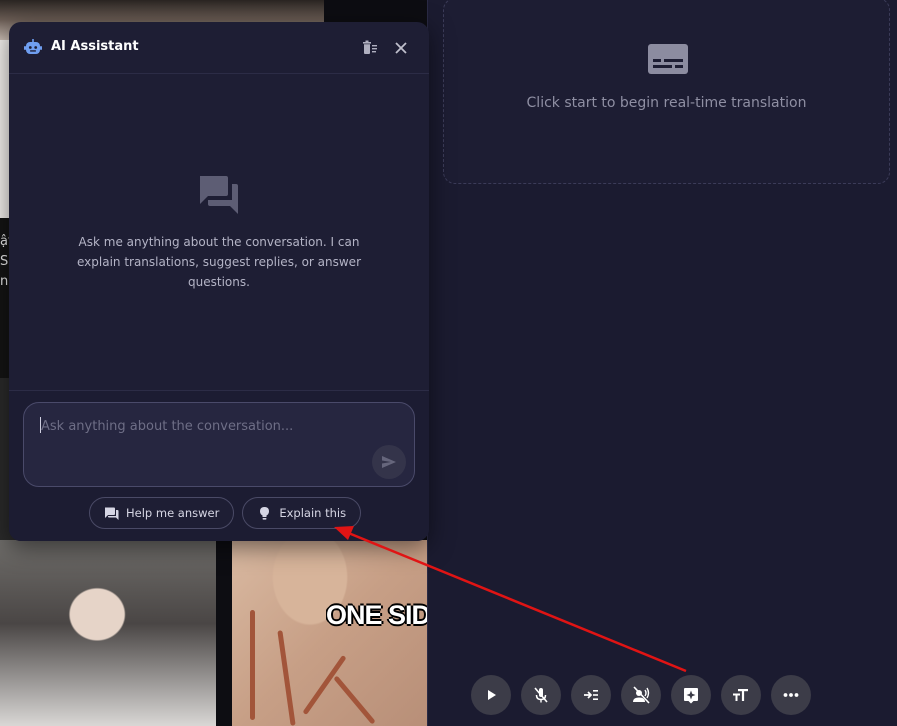 This screenshot has height=726, width=897. I want to click on suggestion-chips: Help me answer Explain this, so click(225, 513).